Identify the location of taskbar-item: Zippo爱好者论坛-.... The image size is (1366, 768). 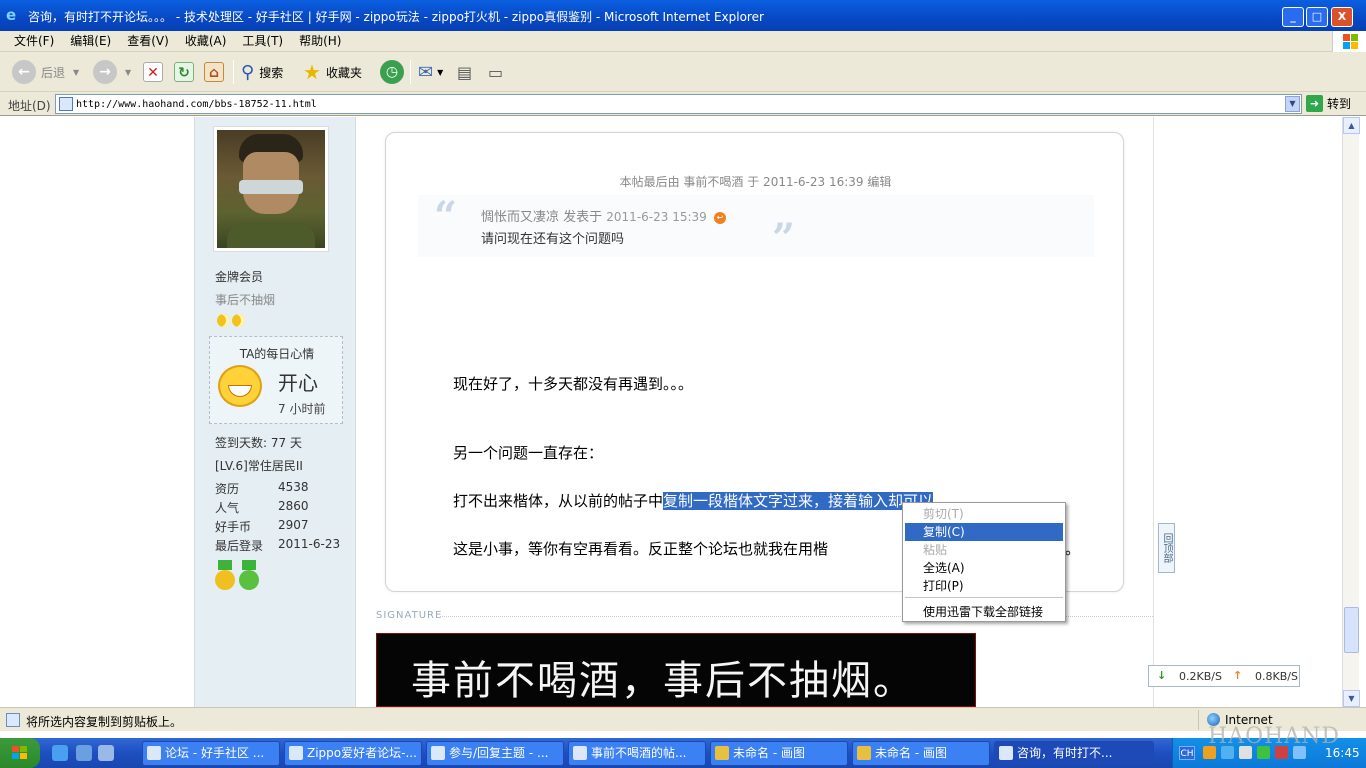
(353, 753).